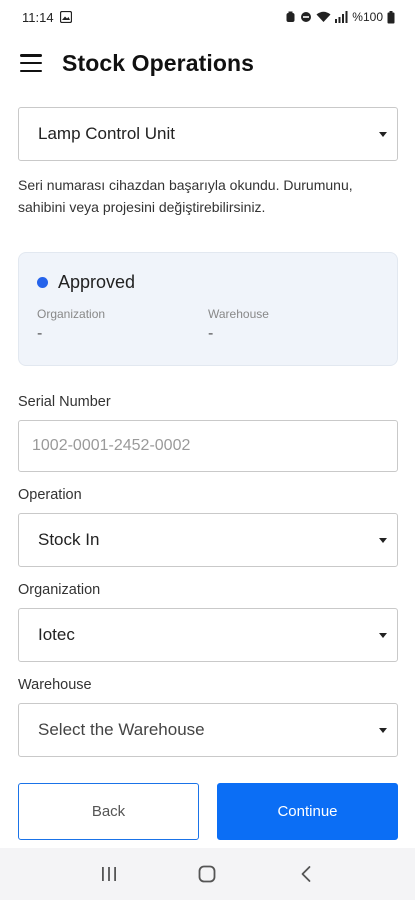 This screenshot has width=415, height=900. I want to click on device-select-value: Lamp Control Unit, so click(107, 133).